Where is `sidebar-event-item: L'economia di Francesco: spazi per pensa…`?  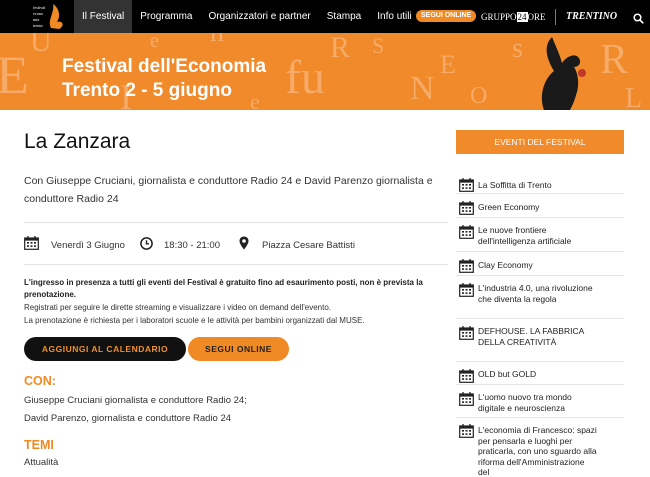
sidebar-event-item: L'economia di Francesco: spazi per pensa… is located at coordinates (540, 447).